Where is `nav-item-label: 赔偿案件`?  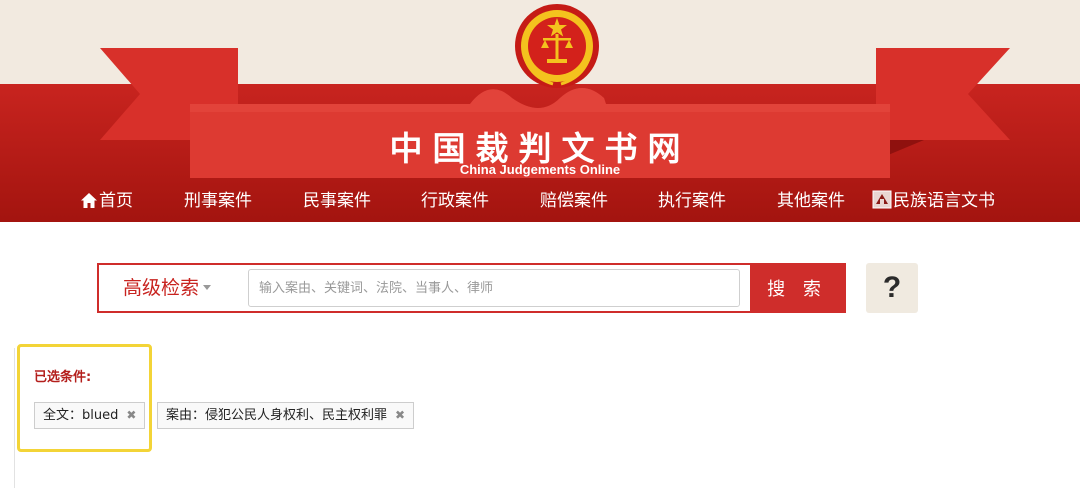
nav-item-label: 赔偿案件 is located at coordinates (574, 201).